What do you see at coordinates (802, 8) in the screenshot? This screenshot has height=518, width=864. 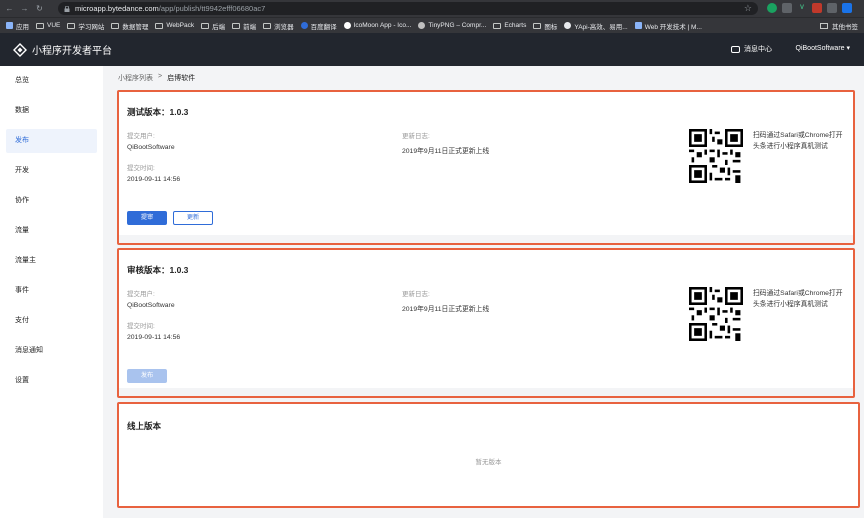 I see `vue-devtools-icon: V` at bounding box center [802, 8].